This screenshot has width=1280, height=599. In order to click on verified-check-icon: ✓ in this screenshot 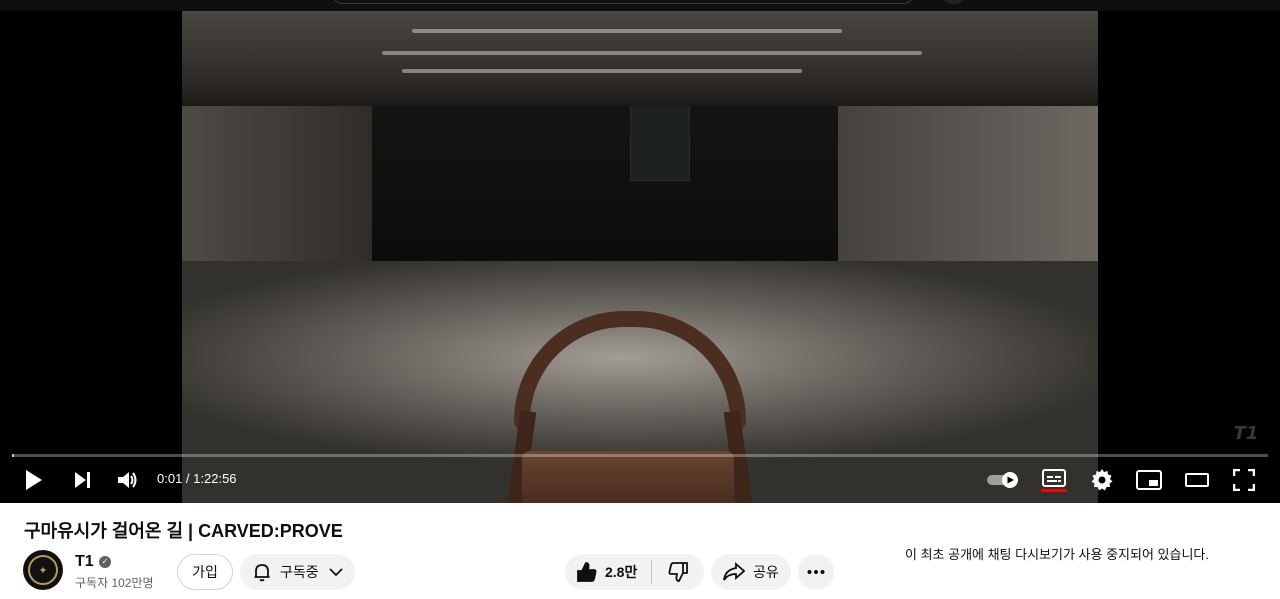, I will do `click(105, 562)`.